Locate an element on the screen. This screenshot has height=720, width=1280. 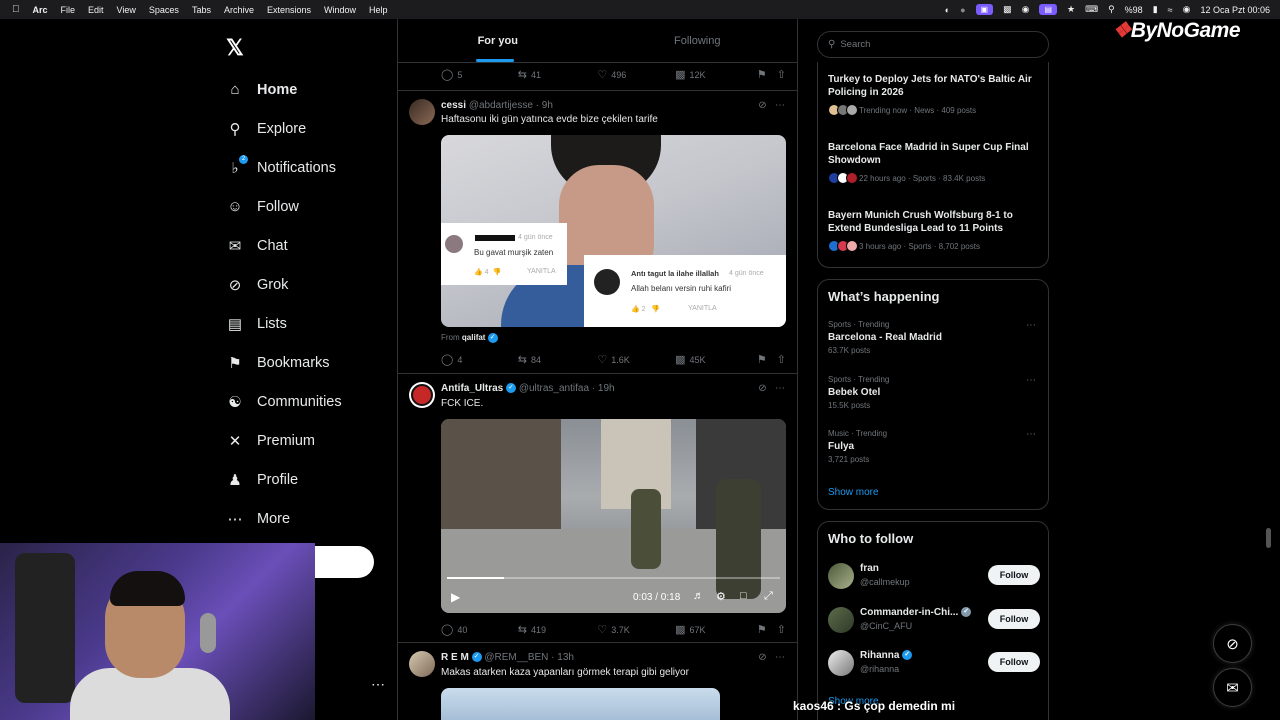
repost-button: ⇆ 84 is located at coordinates (558, 359).